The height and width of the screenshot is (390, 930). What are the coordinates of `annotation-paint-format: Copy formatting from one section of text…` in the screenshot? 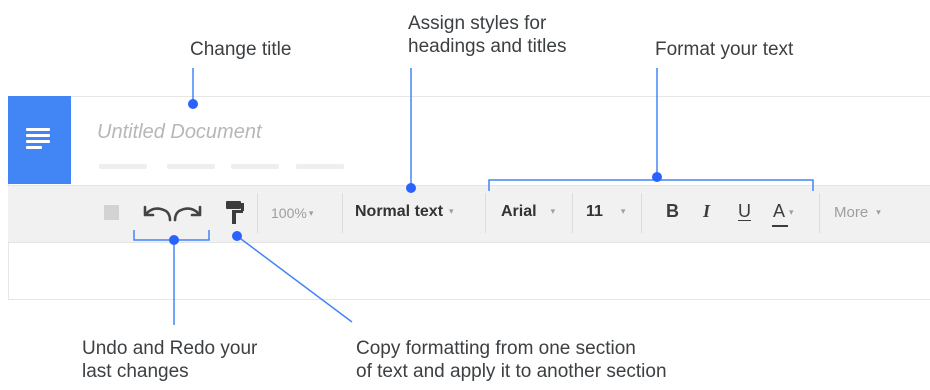 It's located at (511, 360).